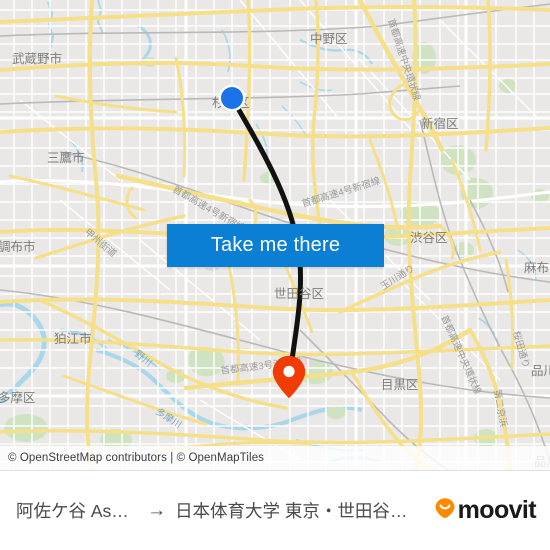 This screenshot has width=550, height=550. Describe the element at coordinates (400, 385) in the screenshot. I see `map-label-ward: 目黒区` at that location.